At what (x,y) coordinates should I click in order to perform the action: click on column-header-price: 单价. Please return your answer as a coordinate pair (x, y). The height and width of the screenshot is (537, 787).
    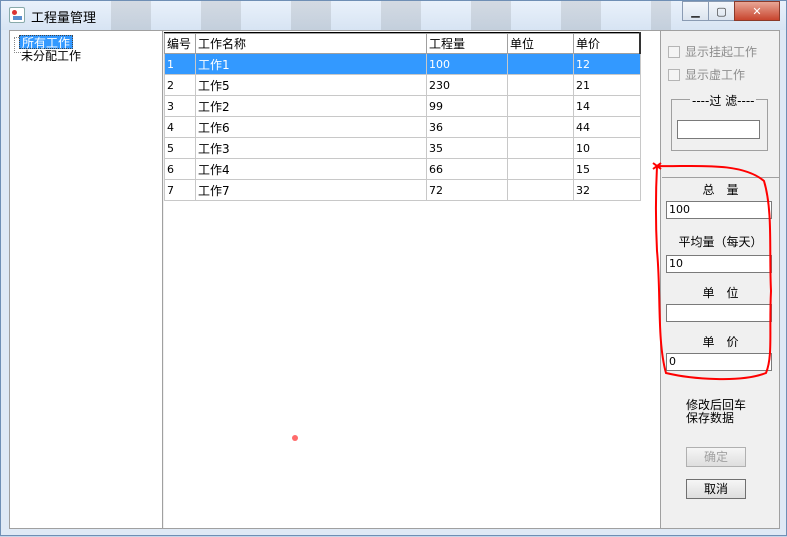
    Looking at the image, I should click on (607, 43).